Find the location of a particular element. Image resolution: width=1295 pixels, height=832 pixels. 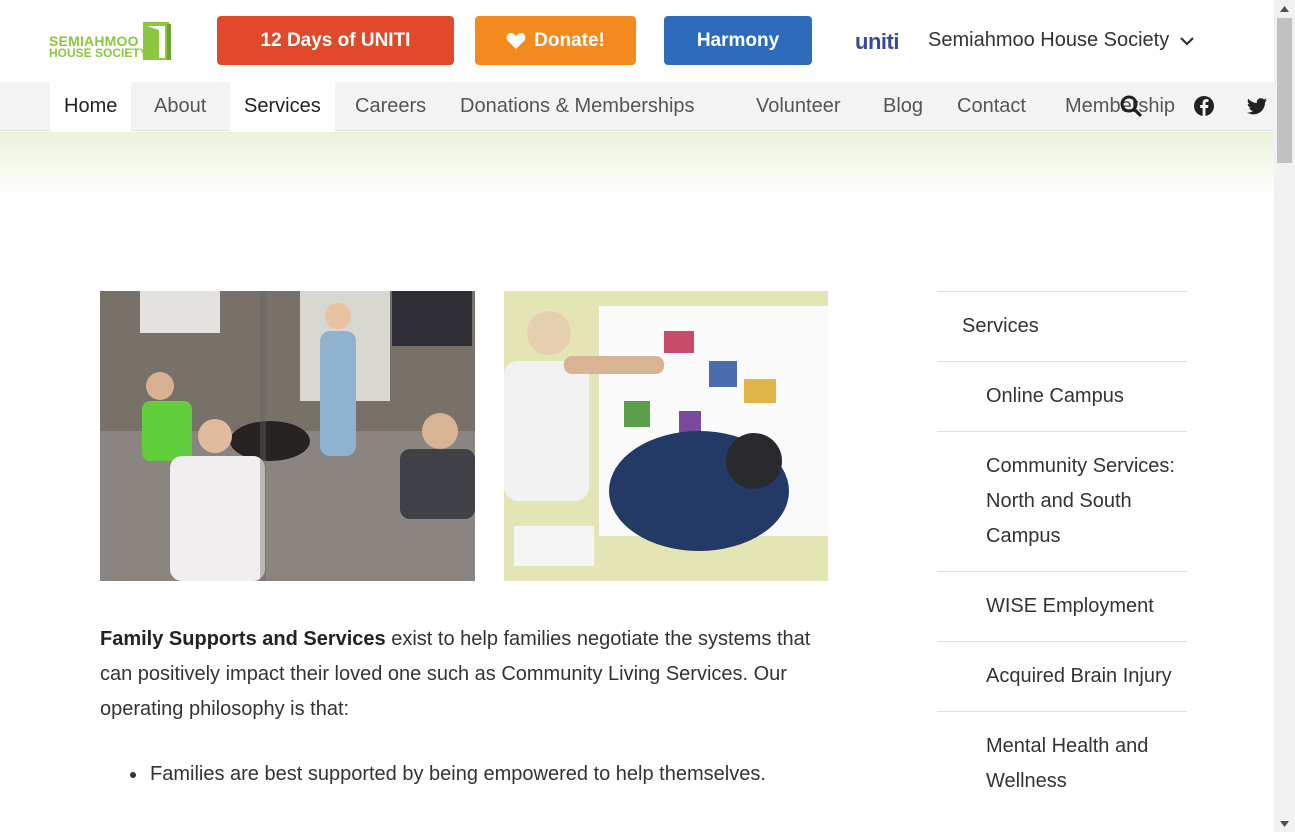

sidebar-item-wise-employment: WISE Employment is located at coordinates (1062, 606).